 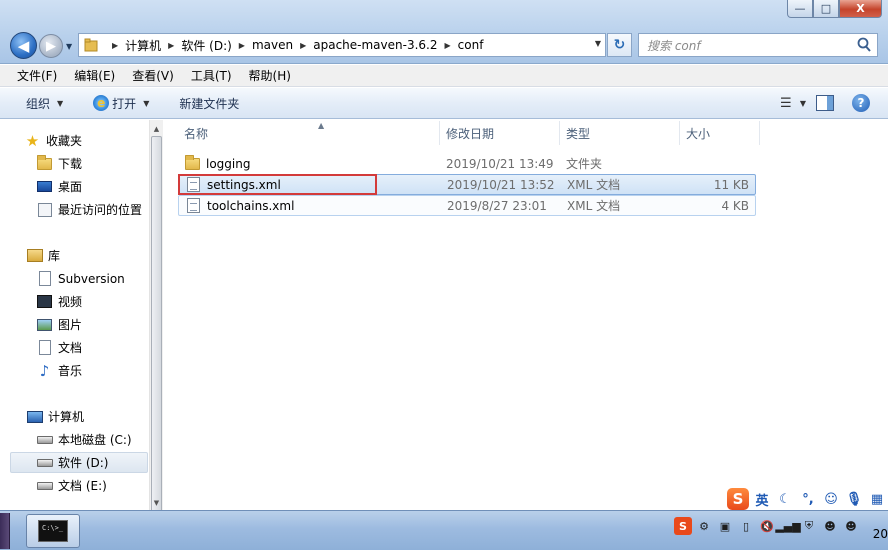 What do you see at coordinates (731, 184) in the screenshot?
I see `file-size: 11 KB` at bounding box center [731, 184].